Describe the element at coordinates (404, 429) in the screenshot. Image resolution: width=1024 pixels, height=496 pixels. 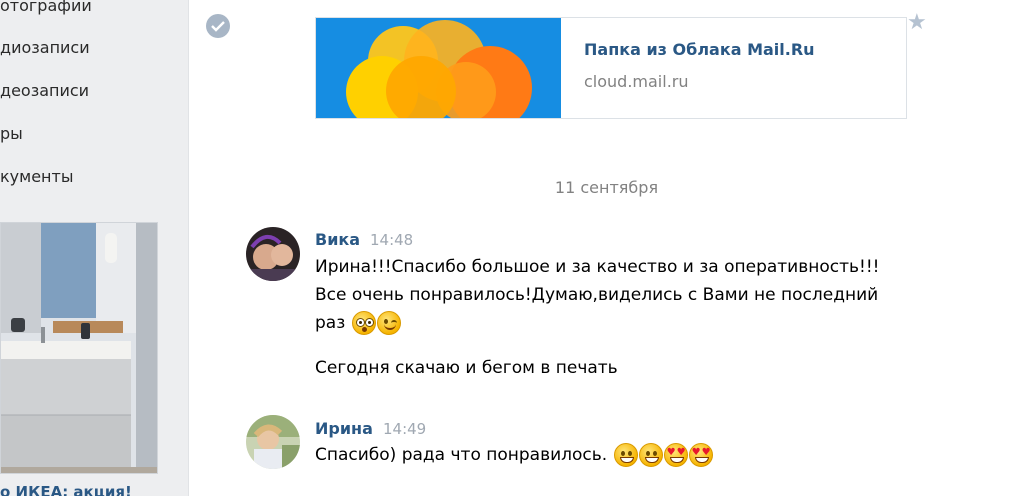
I see `message-time: 14:49` at that location.